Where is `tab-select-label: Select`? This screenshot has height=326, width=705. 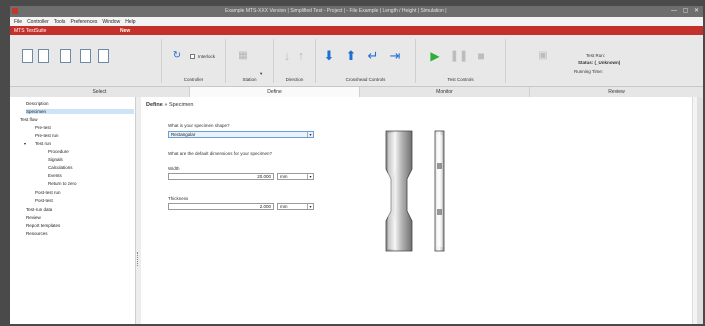
tab-select-label: Select is located at coordinates (99, 92).